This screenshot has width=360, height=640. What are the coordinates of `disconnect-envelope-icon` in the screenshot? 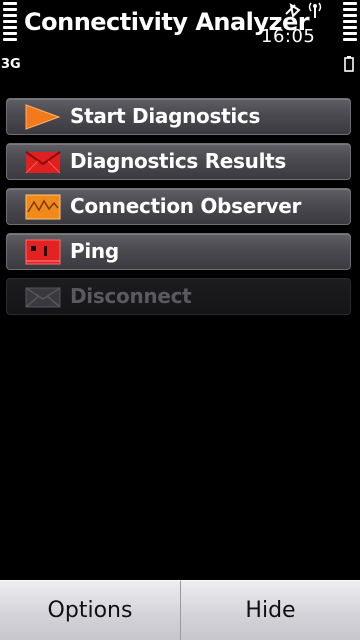 It's located at (43, 297).